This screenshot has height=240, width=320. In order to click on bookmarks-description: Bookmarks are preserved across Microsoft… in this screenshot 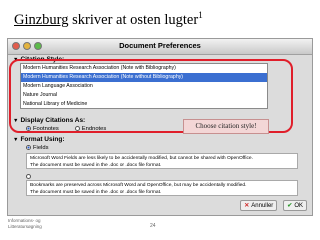, I will do `click(162, 188)`.